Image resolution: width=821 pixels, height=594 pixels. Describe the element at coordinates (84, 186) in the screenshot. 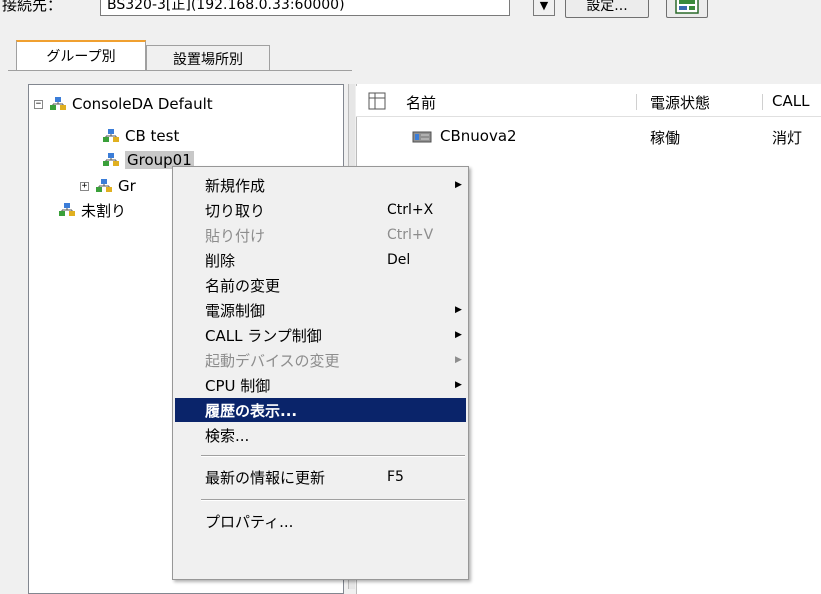

I see `expand-icon: +` at that location.